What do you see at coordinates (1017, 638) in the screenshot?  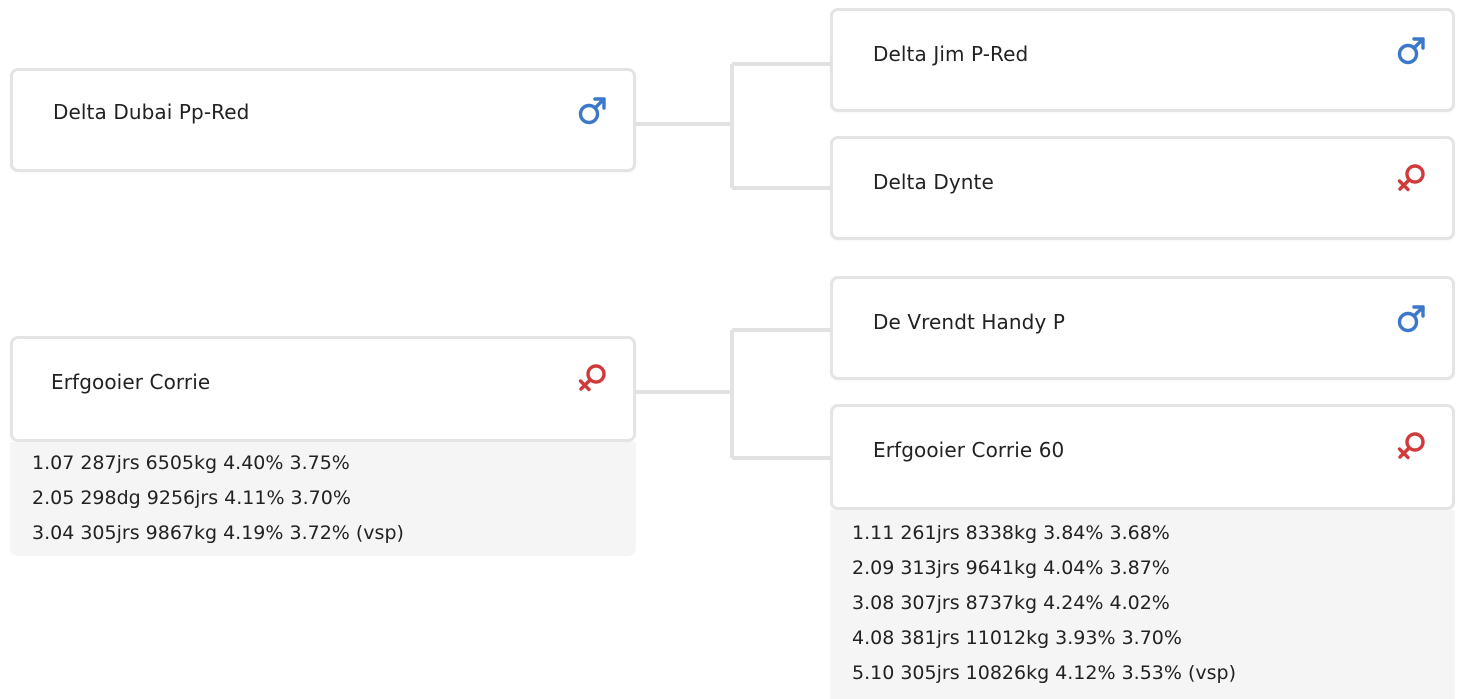 I see `lactation-record: 4.08 381jrs 11012kg 3.93% 3.70%` at bounding box center [1017, 638].